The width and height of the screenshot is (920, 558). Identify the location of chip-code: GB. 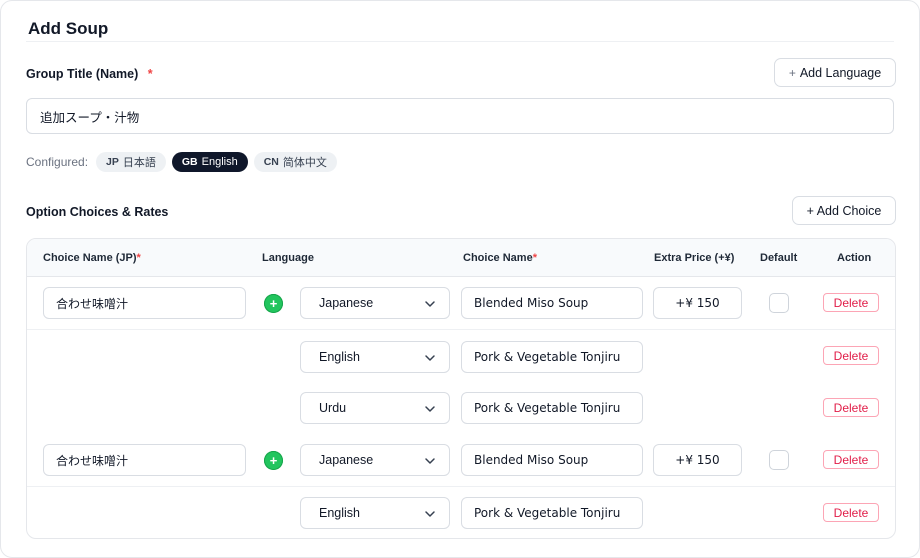
(189, 162).